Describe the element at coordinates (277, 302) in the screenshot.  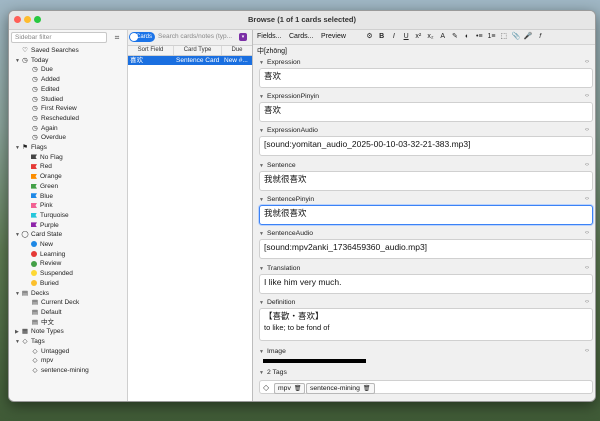
I see `field-label-definition: ▼ Definition` at that location.